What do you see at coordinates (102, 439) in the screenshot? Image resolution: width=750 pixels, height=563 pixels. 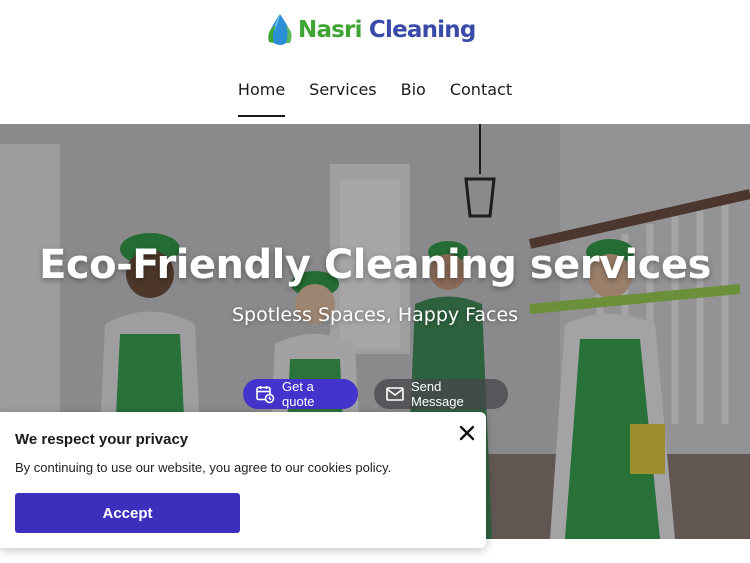 I see `privacy-title: We respect your privacy` at bounding box center [102, 439].